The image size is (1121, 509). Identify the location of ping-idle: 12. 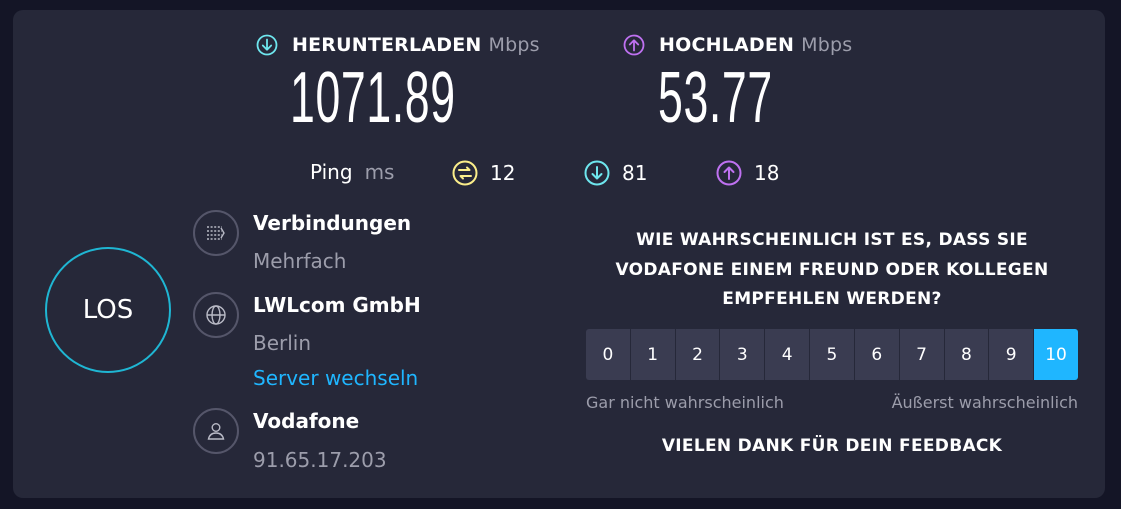
(483, 173).